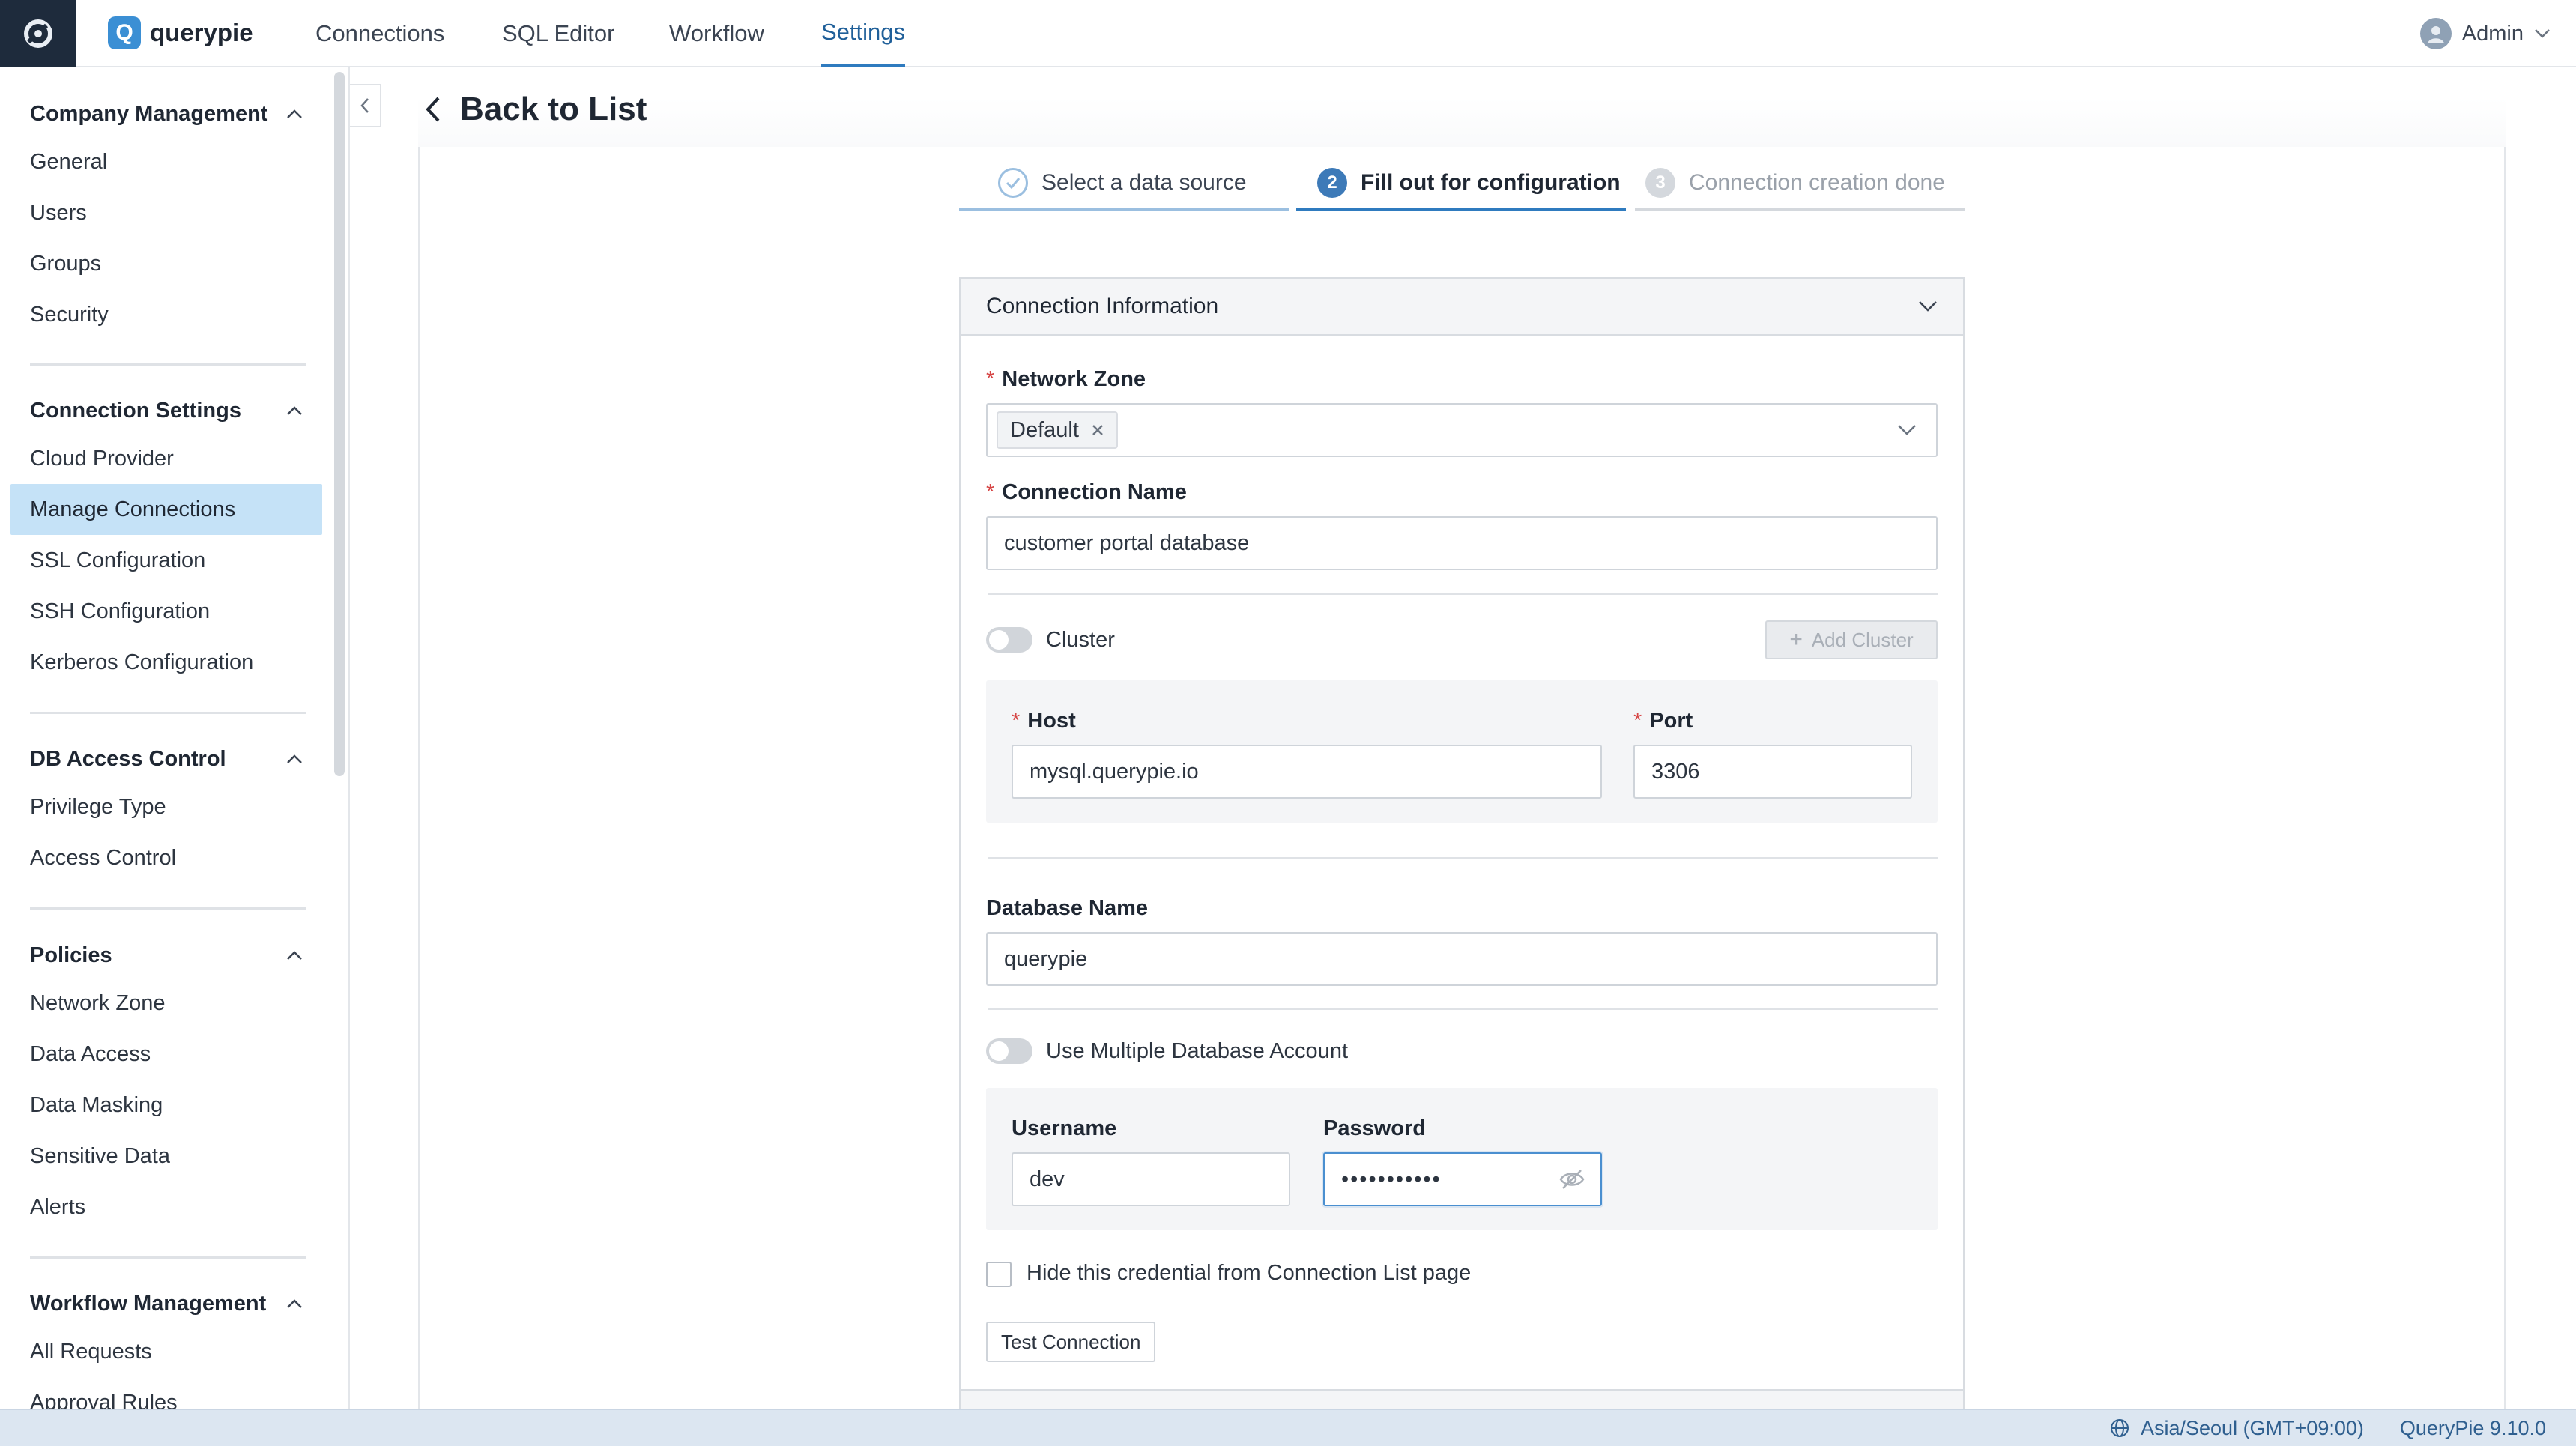  I want to click on sidebar-item-general: General, so click(161, 161).